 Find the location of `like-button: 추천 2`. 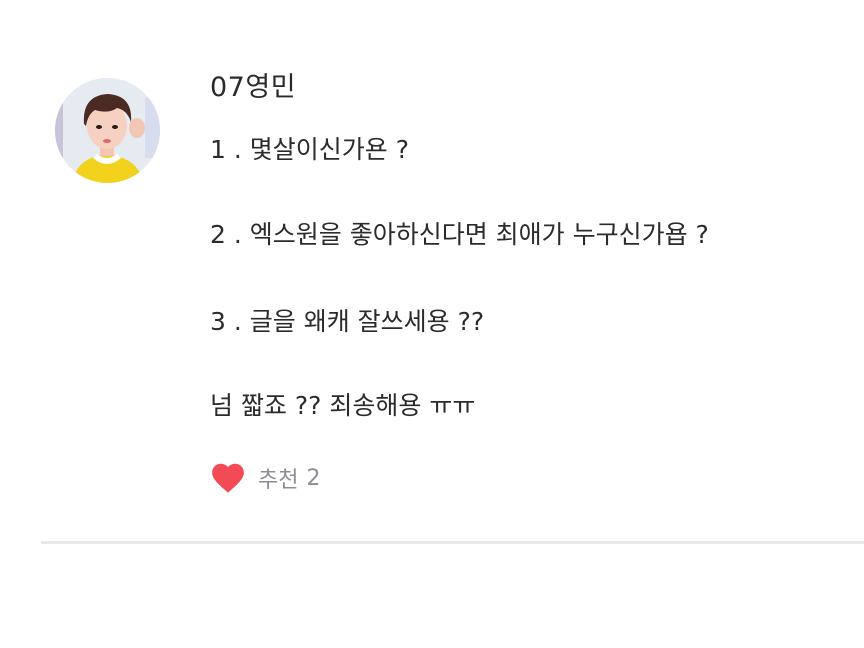

like-button: 추천 2 is located at coordinates (264, 478).